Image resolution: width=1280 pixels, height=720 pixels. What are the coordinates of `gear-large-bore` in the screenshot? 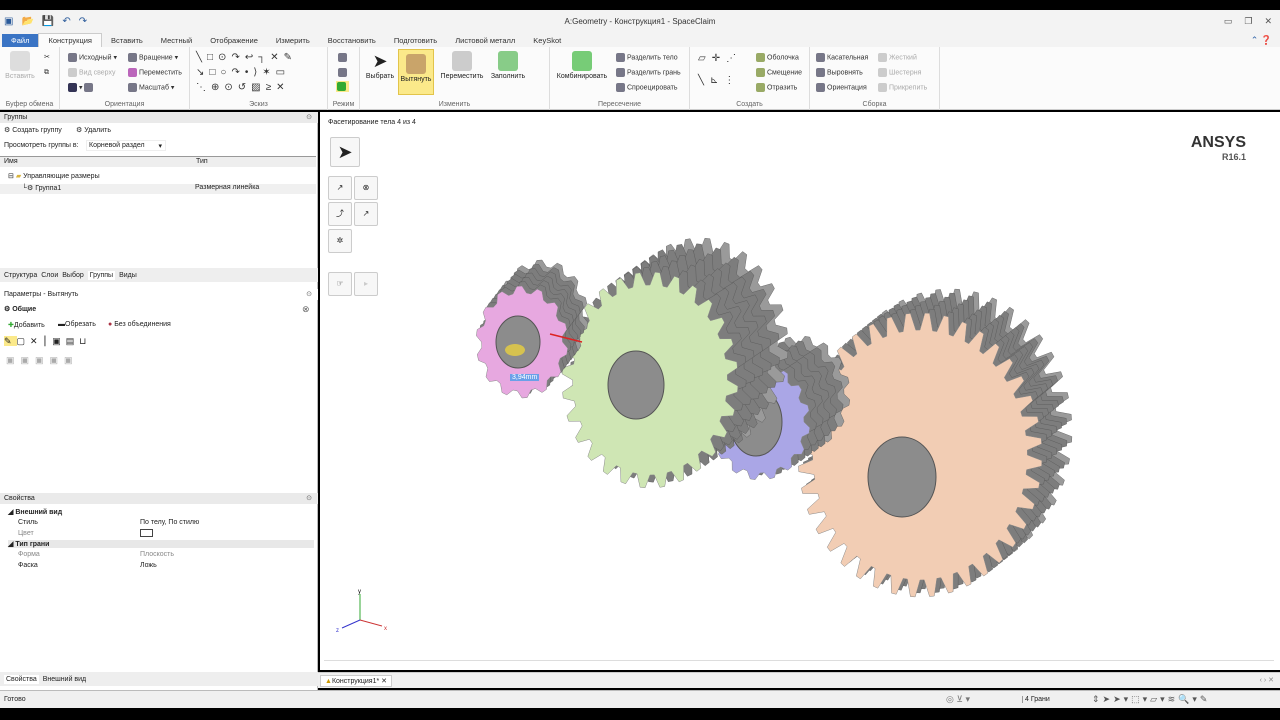 It's located at (902, 477).